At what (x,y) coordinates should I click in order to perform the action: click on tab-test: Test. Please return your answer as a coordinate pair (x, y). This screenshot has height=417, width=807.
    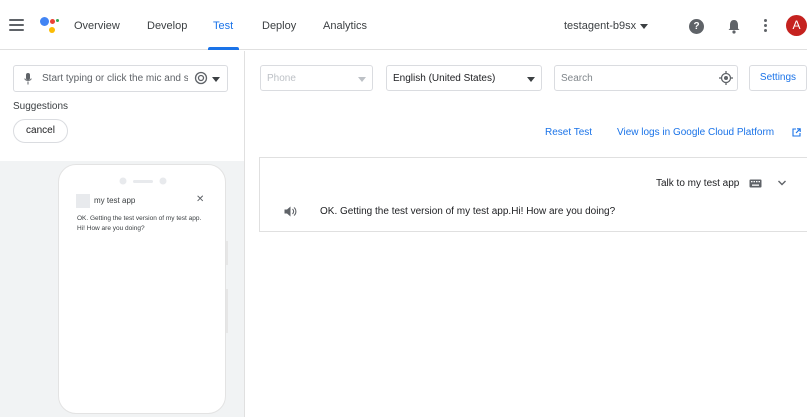
    Looking at the image, I should click on (223, 26).